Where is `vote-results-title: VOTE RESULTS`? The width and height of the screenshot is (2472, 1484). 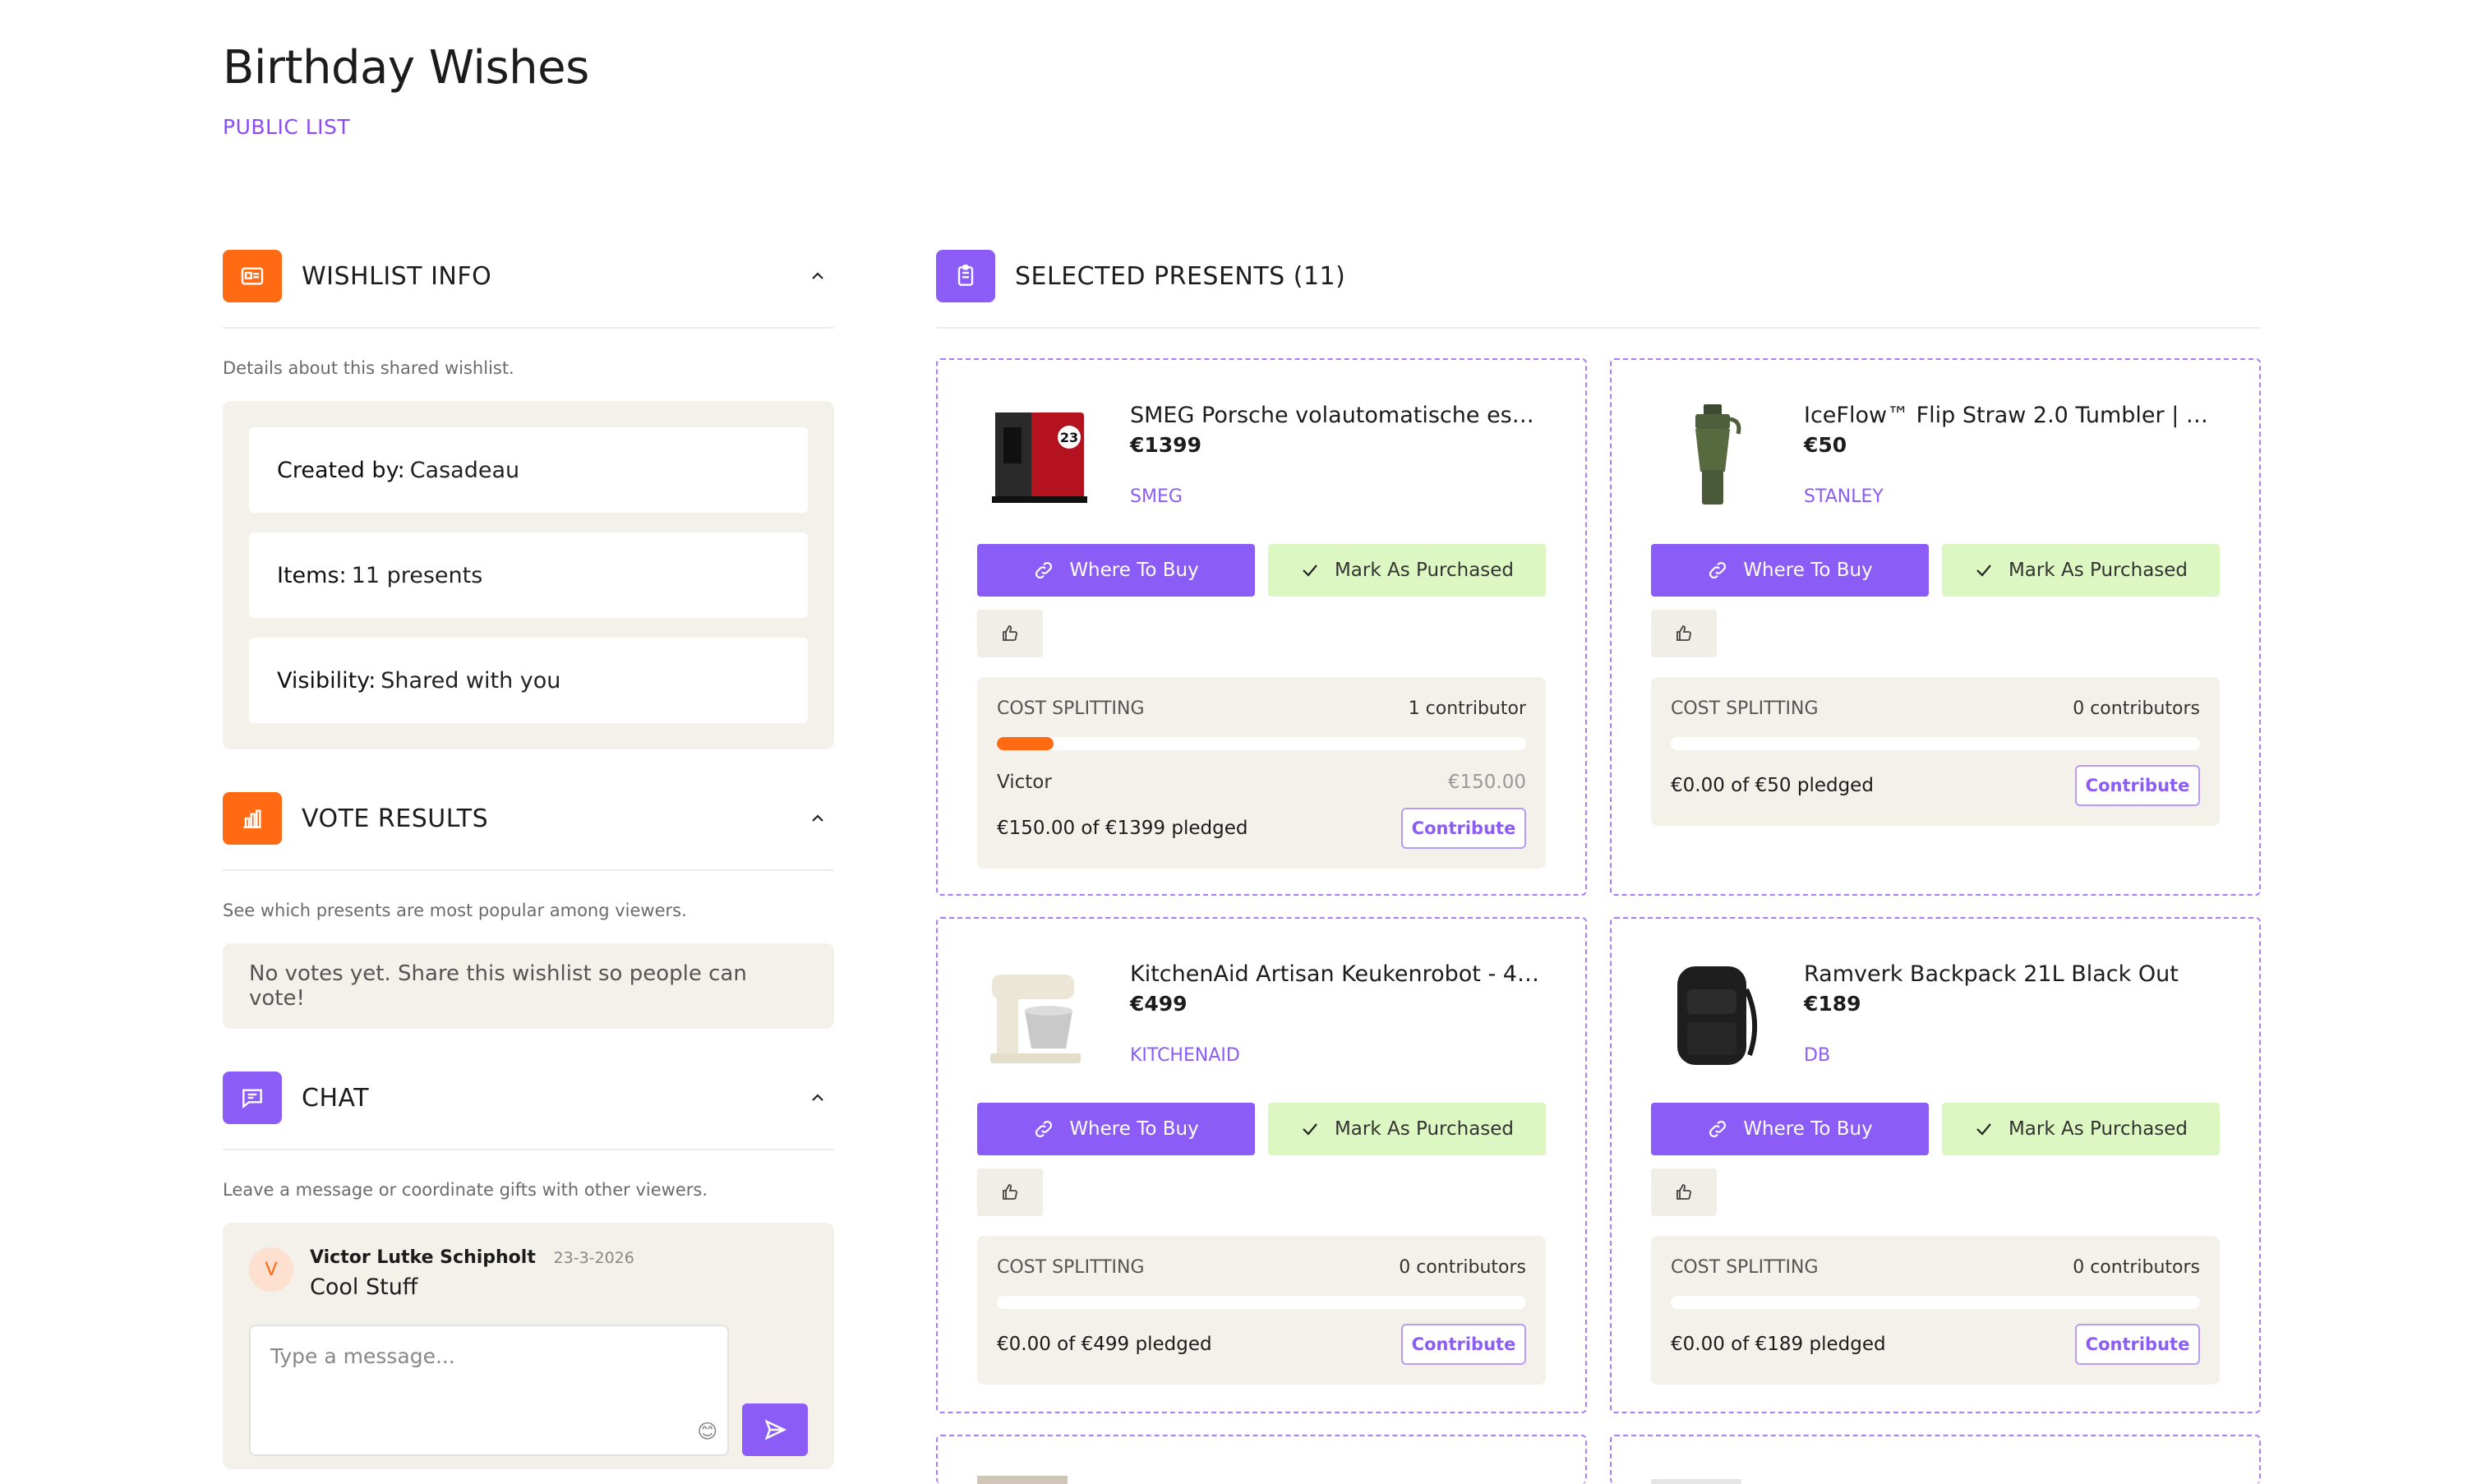
vote-results-title: VOTE RESULTS is located at coordinates (395, 819).